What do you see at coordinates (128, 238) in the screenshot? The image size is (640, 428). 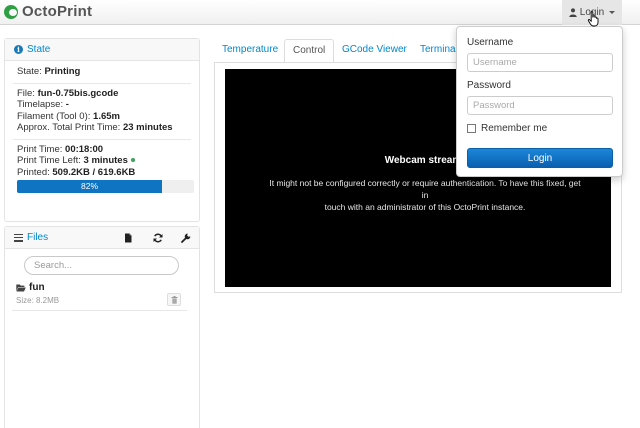 I see `file-upload-icon` at bounding box center [128, 238].